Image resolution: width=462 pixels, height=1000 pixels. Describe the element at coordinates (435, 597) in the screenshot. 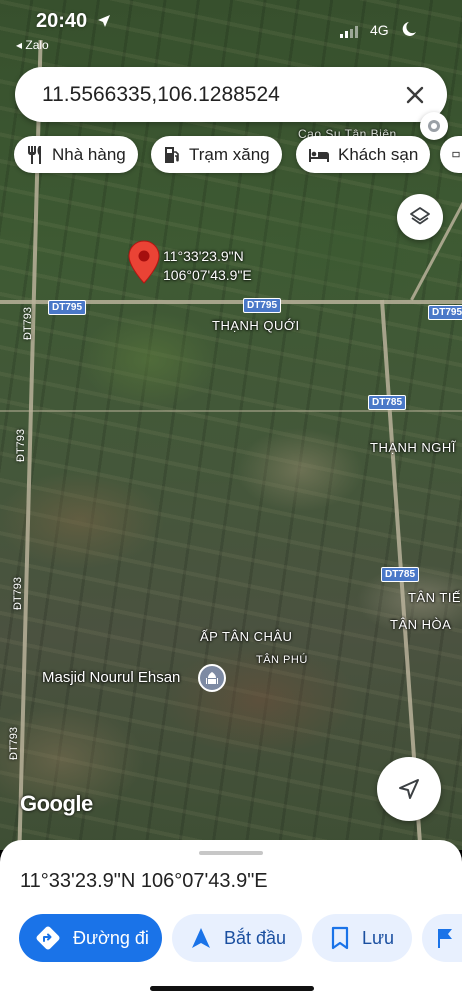

I see `place-label: TÂN TIẾ` at that location.